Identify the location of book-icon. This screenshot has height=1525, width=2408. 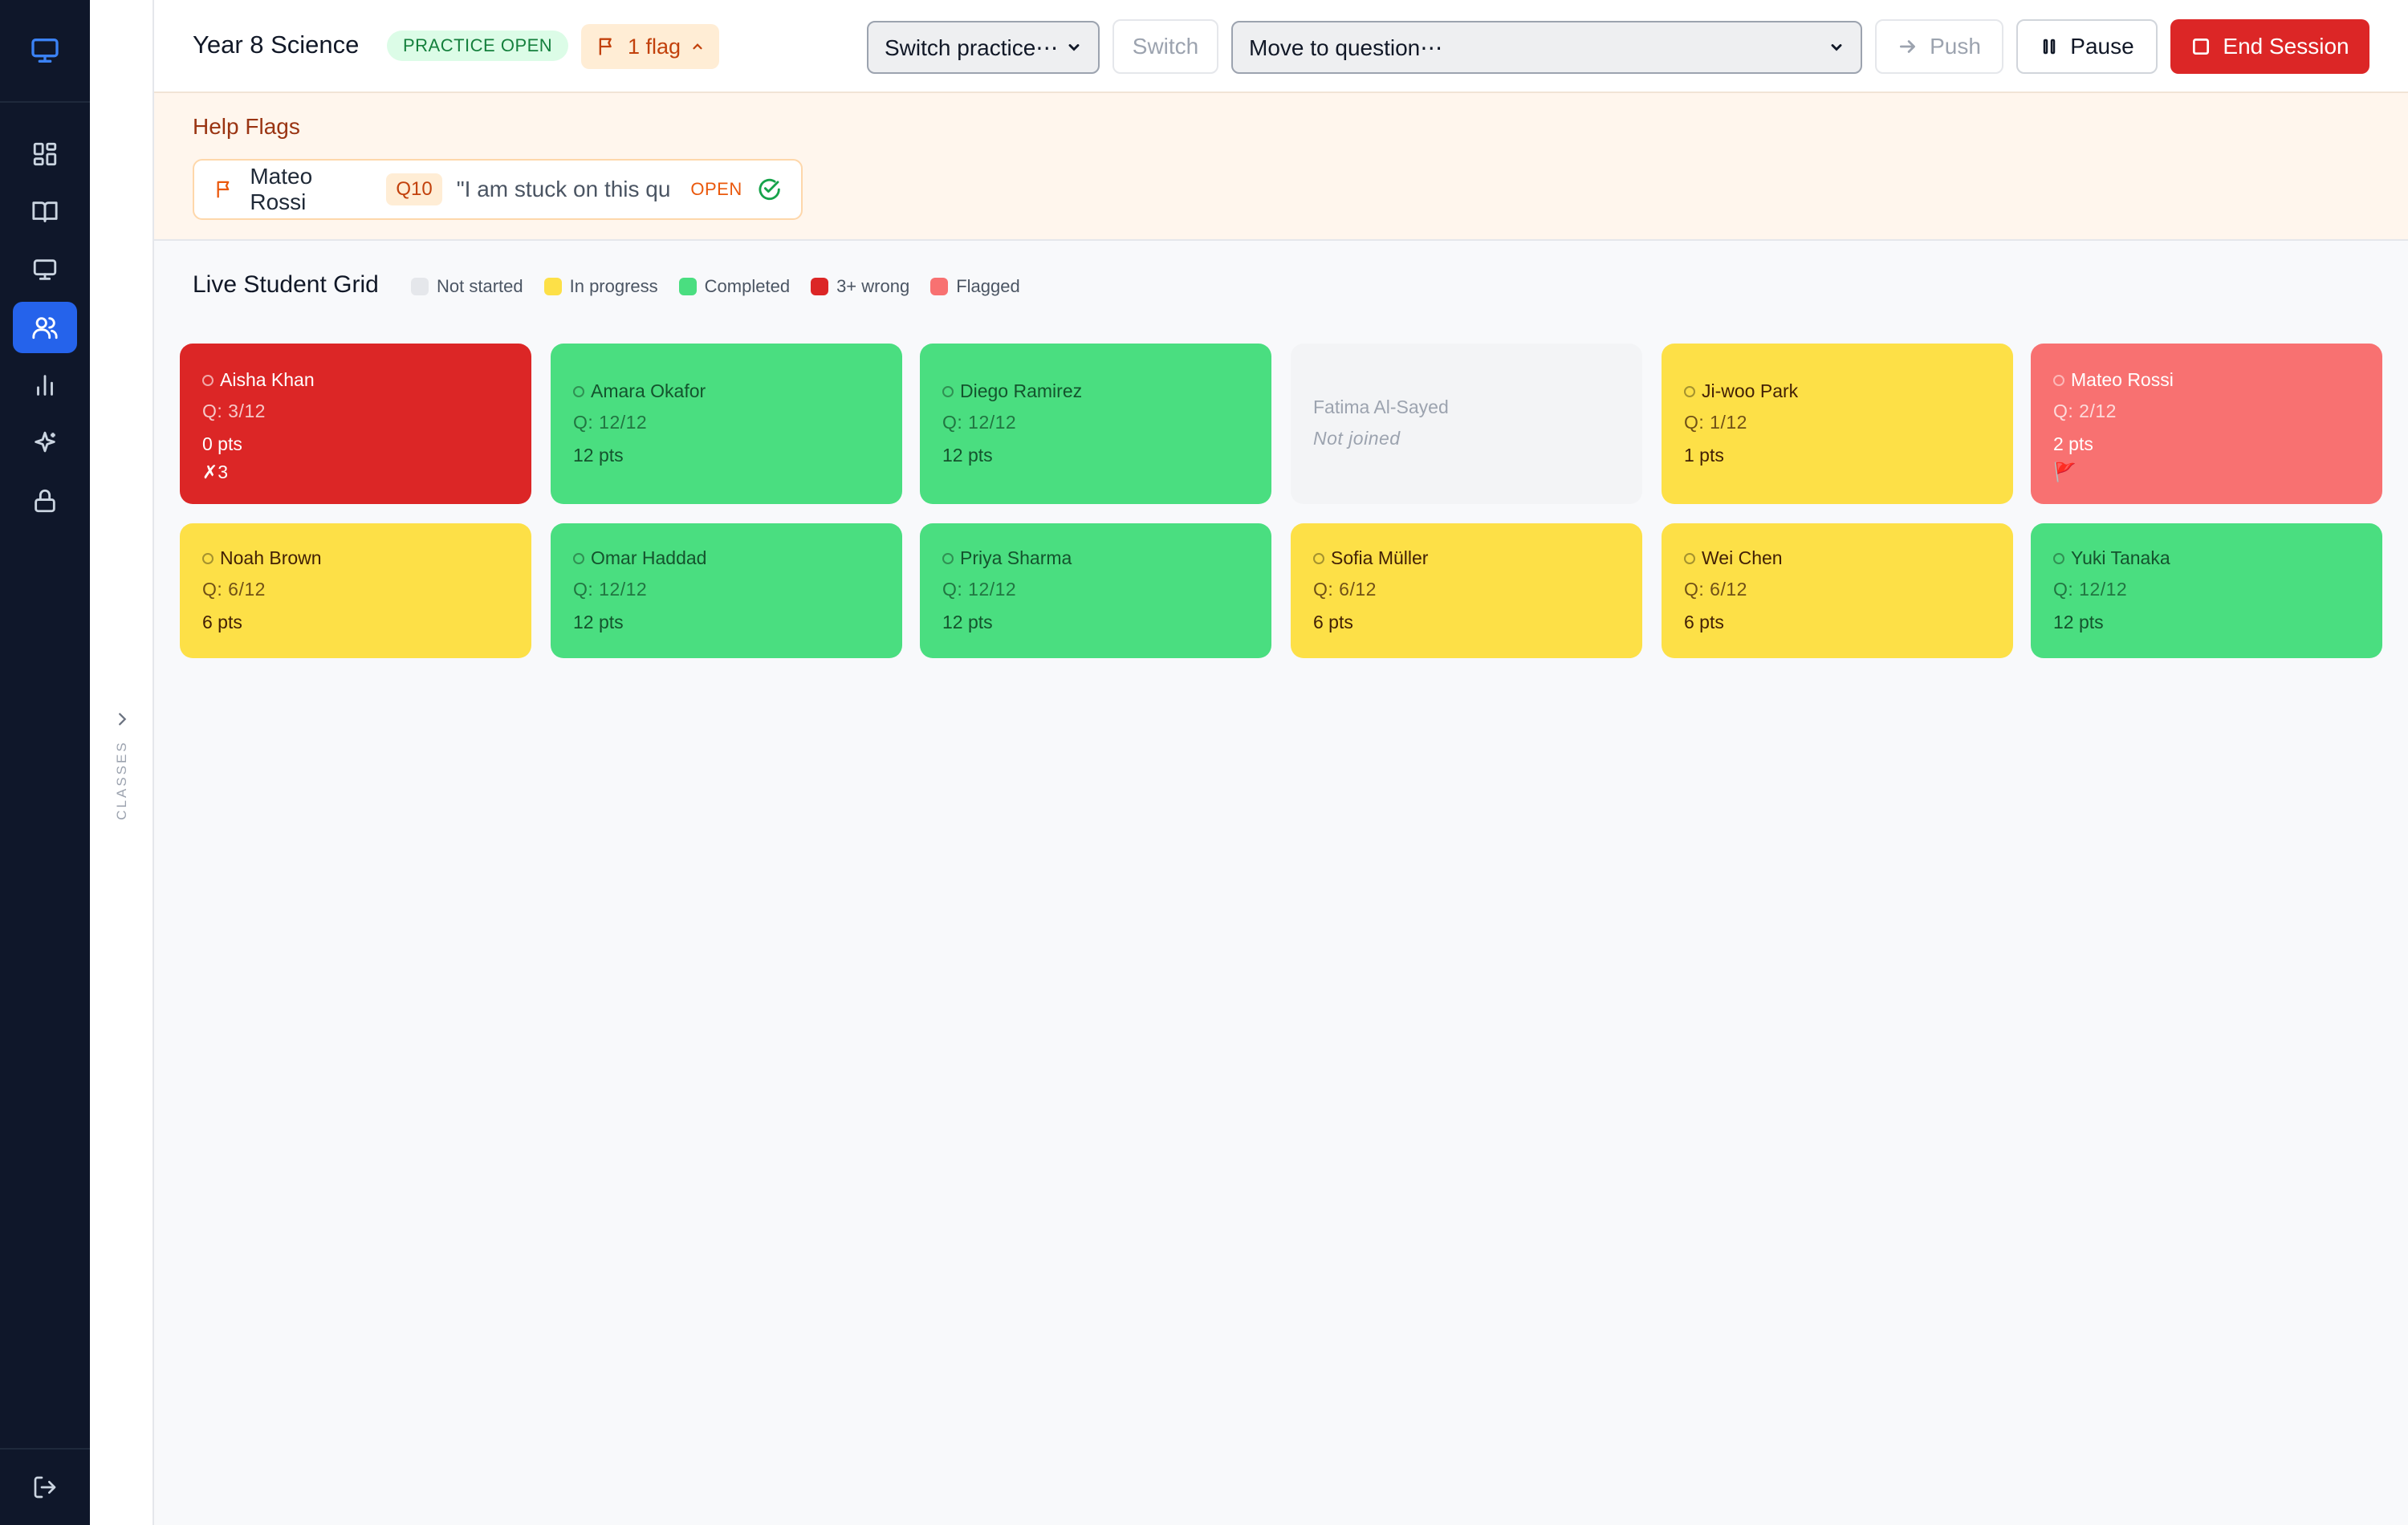
(45, 212).